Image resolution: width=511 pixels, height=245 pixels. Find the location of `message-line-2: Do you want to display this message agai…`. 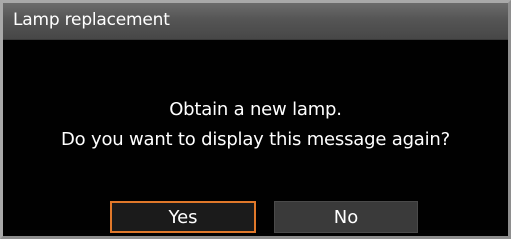

message-line-2: Do you want to display this message agai… is located at coordinates (255, 139).